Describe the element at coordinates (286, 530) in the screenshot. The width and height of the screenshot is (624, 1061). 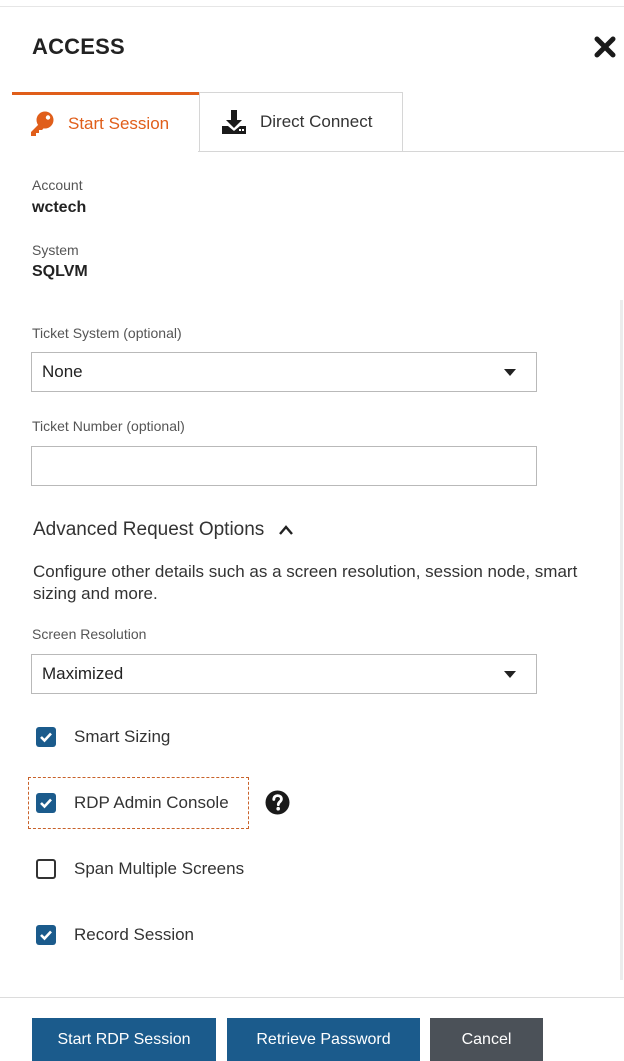
I see `chevron-up-icon` at that location.